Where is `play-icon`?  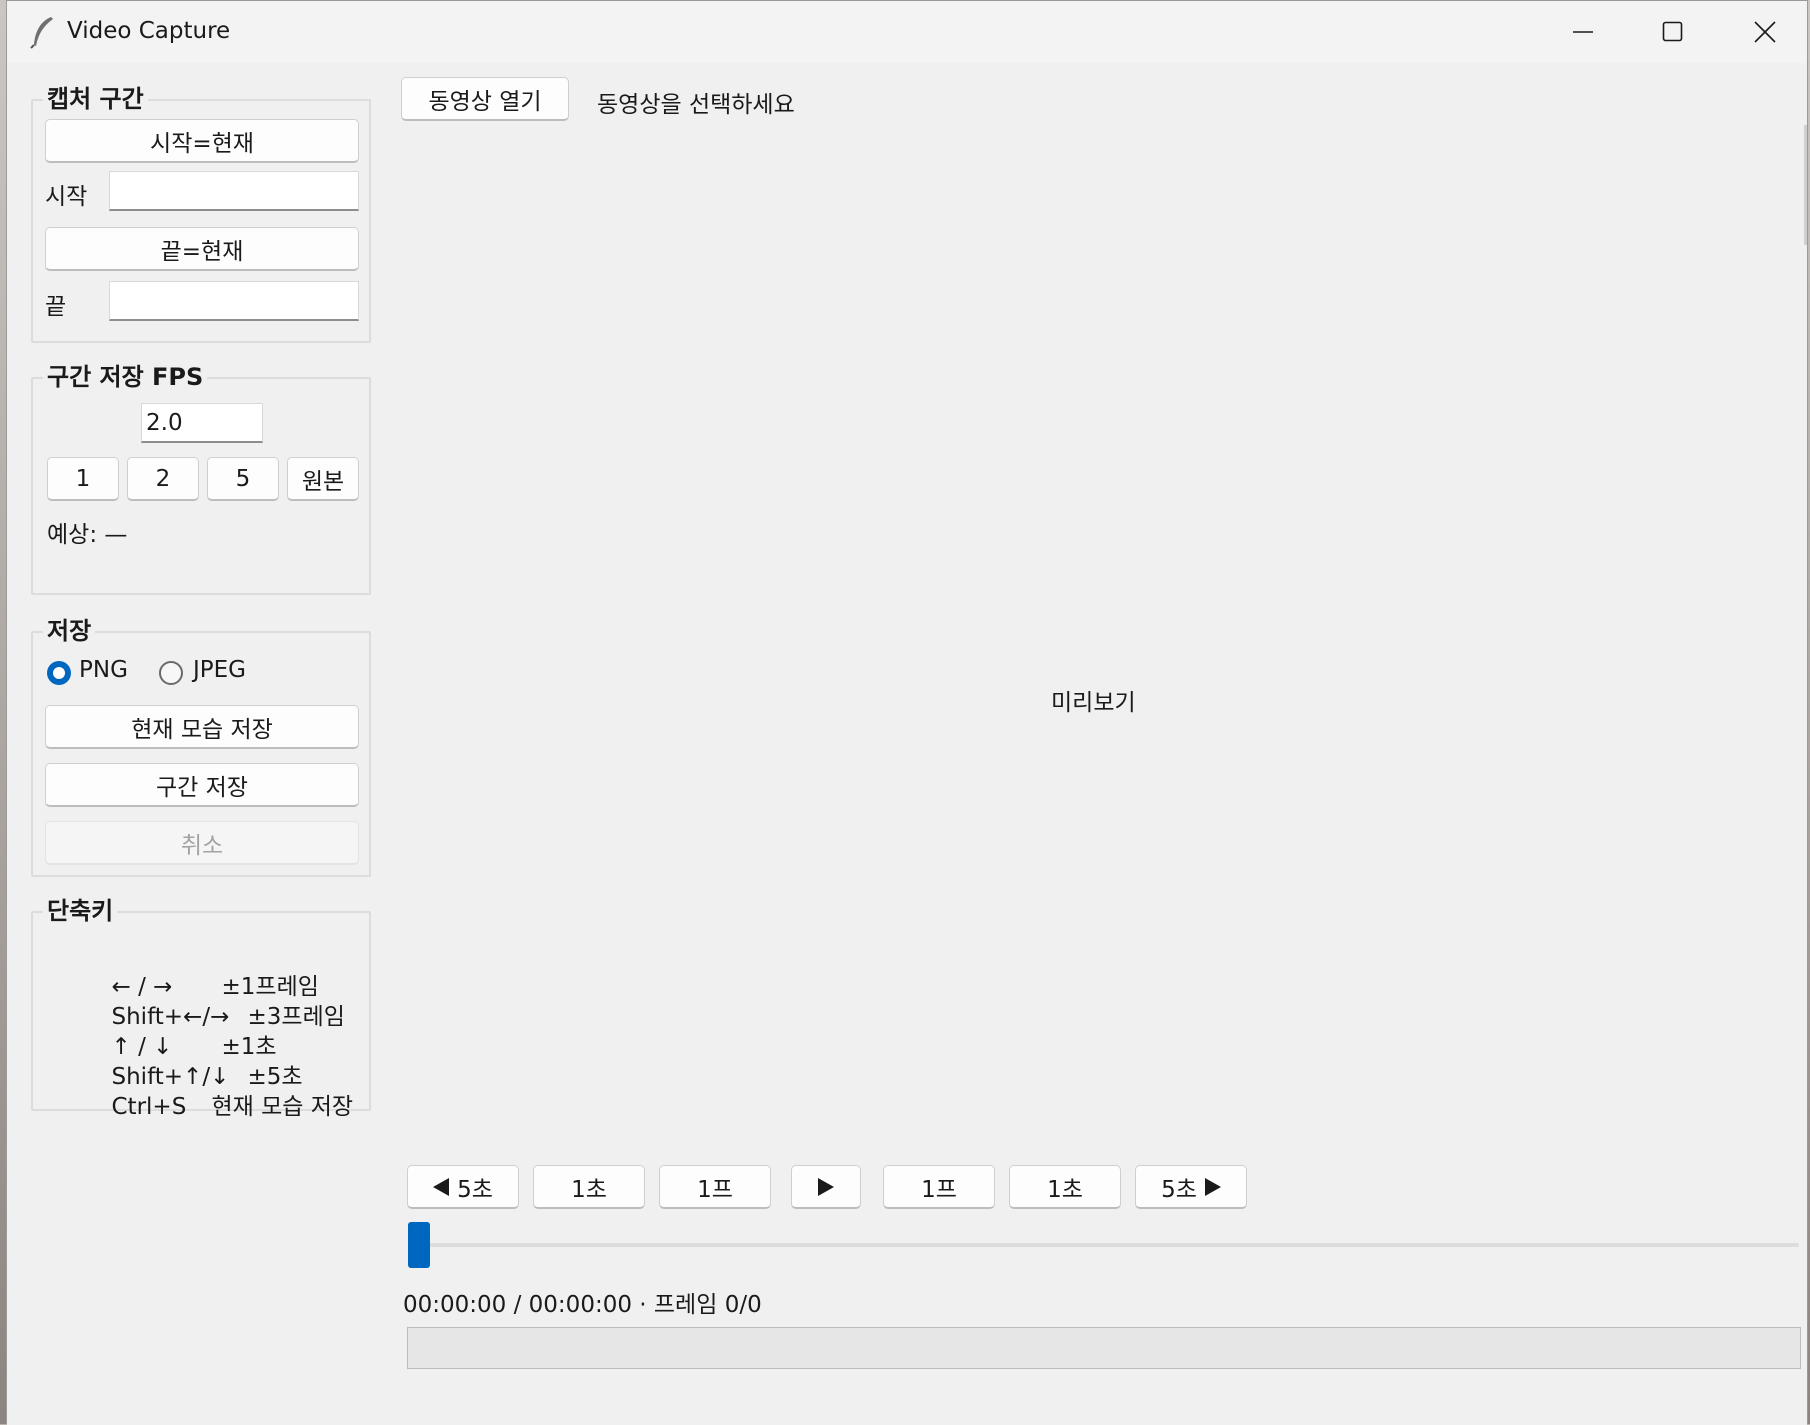
play-icon is located at coordinates (826, 1186).